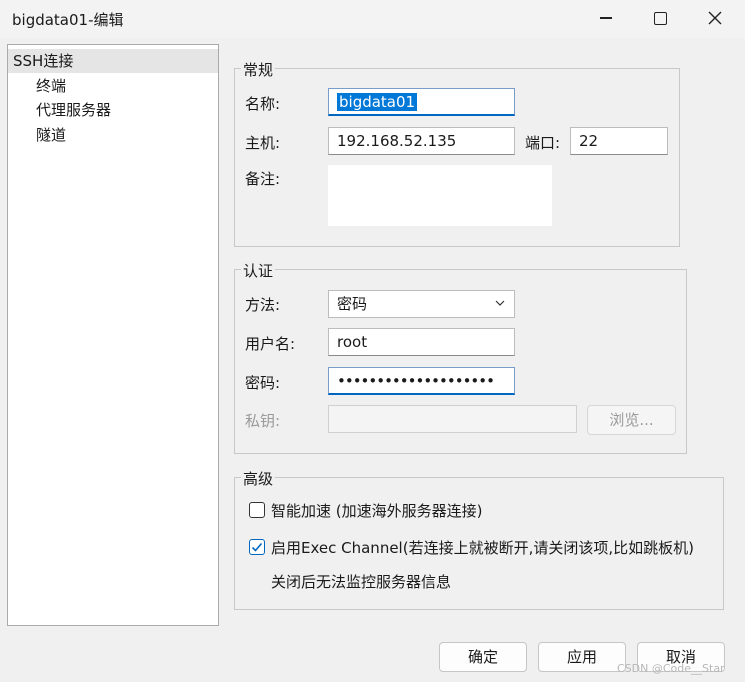 Image resolution: width=745 pixels, height=682 pixels. I want to click on tree-item-tunnel: 隧道, so click(51, 135).